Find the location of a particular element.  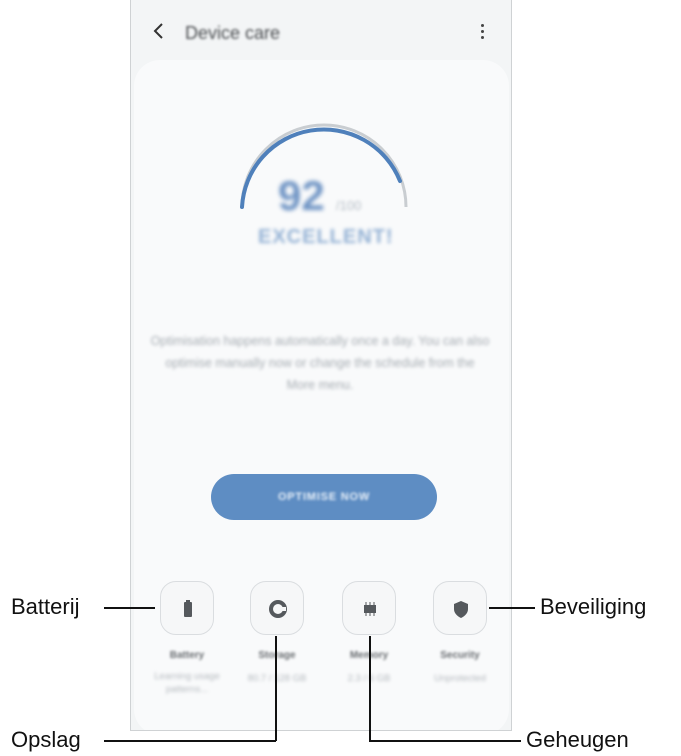

page-title: Device care is located at coordinates (233, 33).